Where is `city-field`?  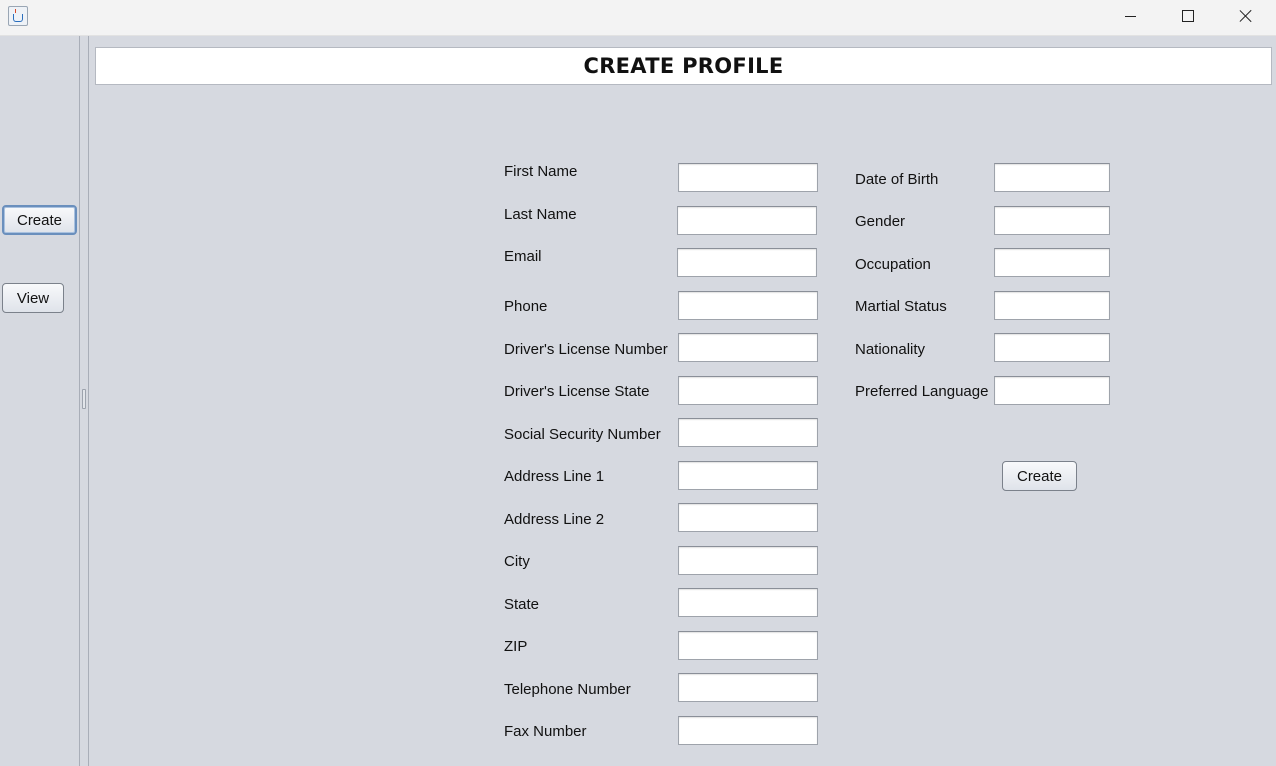
city-field is located at coordinates (748, 560).